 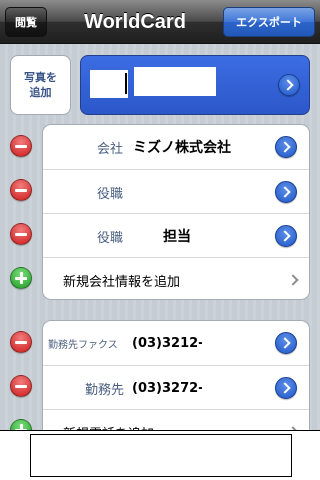 What do you see at coordinates (105, 390) in the screenshot?
I see `work-phone-label: 勤務先` at bounding box center [105, 390].